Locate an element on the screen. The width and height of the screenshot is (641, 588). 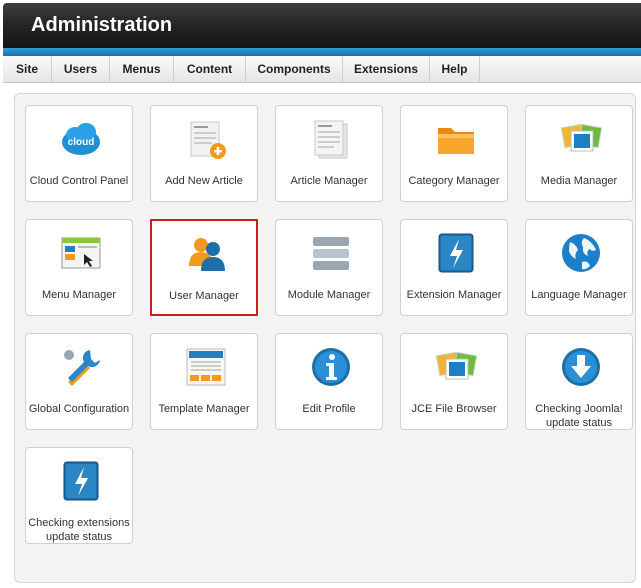
tile-jce-file-browser: JCE File Browser is located at coordinates (454, 381).